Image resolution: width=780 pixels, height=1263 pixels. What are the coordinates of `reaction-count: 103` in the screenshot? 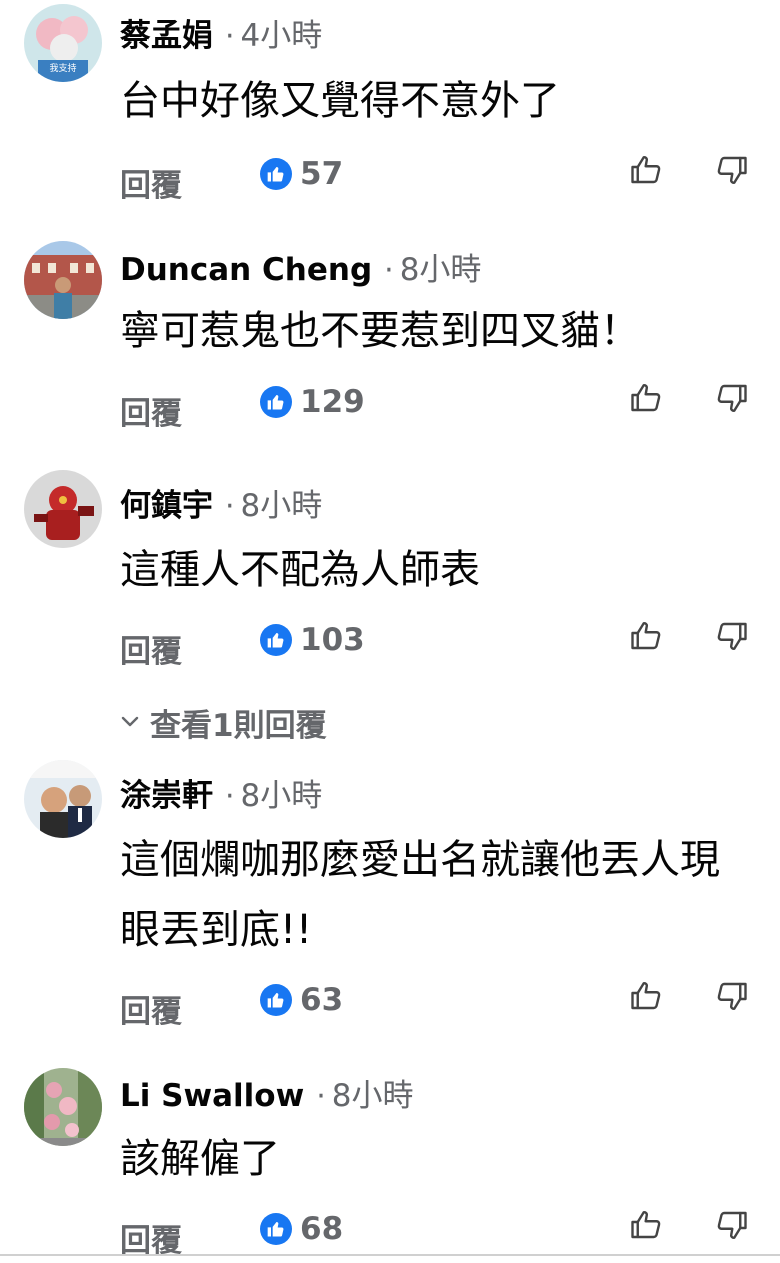 It's located at (312, 640).